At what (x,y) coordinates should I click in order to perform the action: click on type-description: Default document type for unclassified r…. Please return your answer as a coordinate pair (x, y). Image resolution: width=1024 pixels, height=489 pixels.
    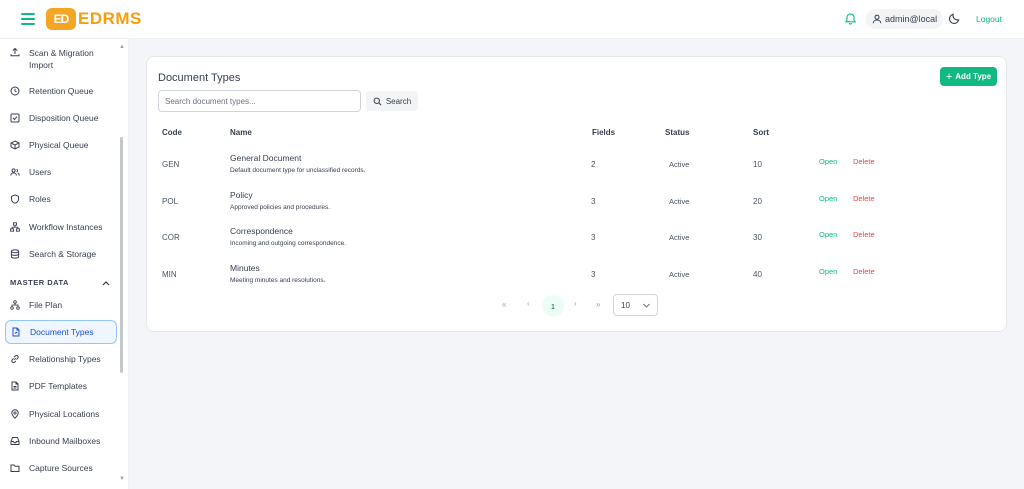
    Looking at the image, I should click on (298, 170).